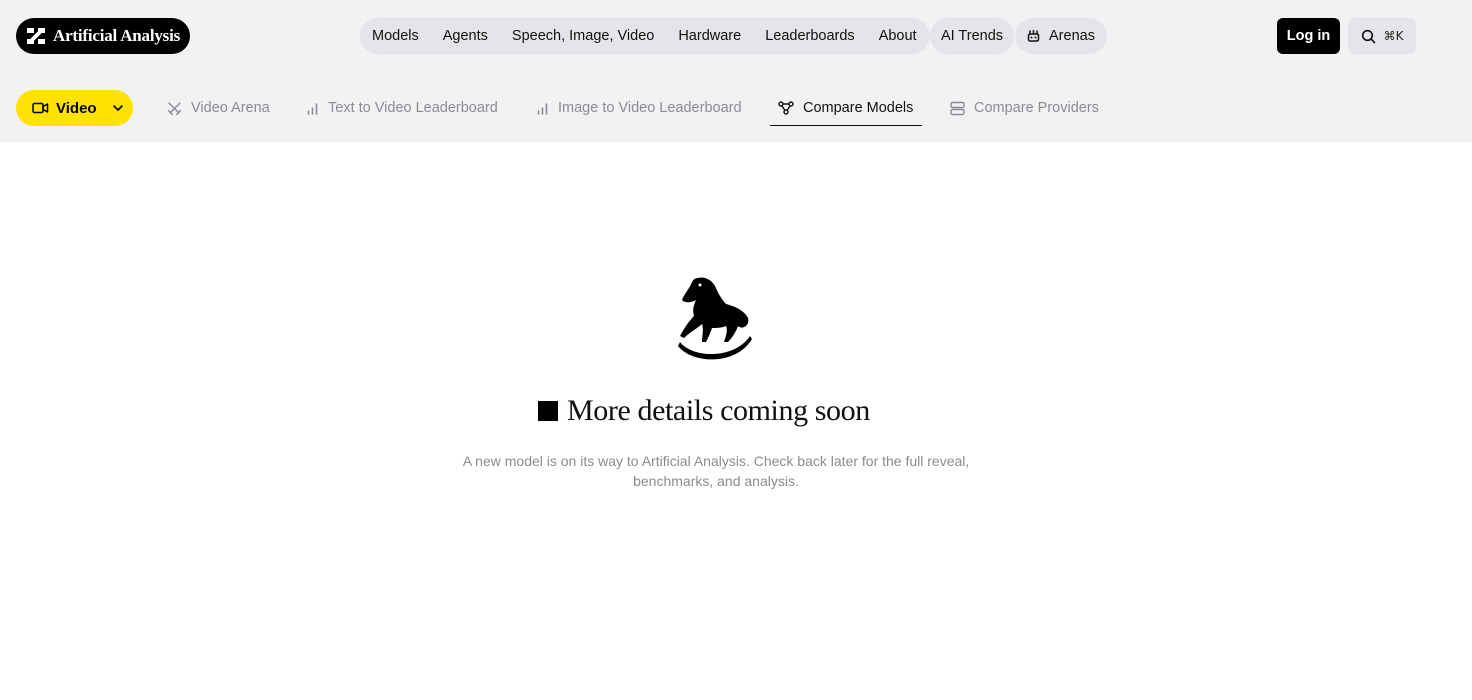  I want to click on subtab-label: Image to Video Leaderboard, so click(650, 108).